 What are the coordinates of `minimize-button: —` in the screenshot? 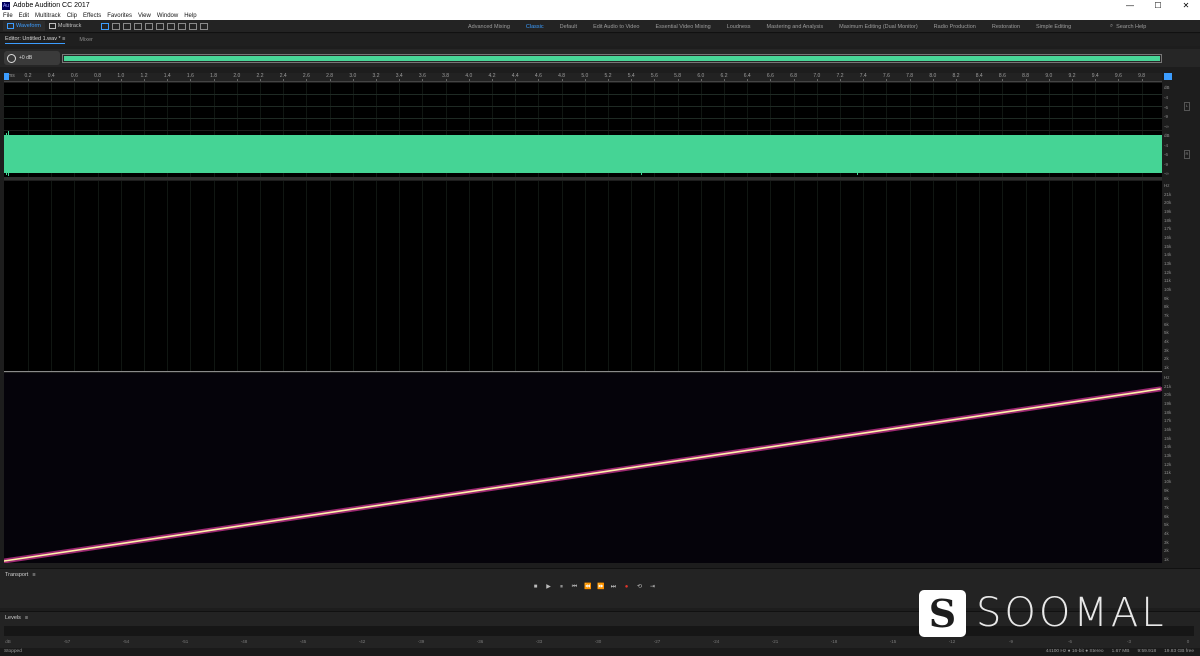 It's located at (1130, 5).